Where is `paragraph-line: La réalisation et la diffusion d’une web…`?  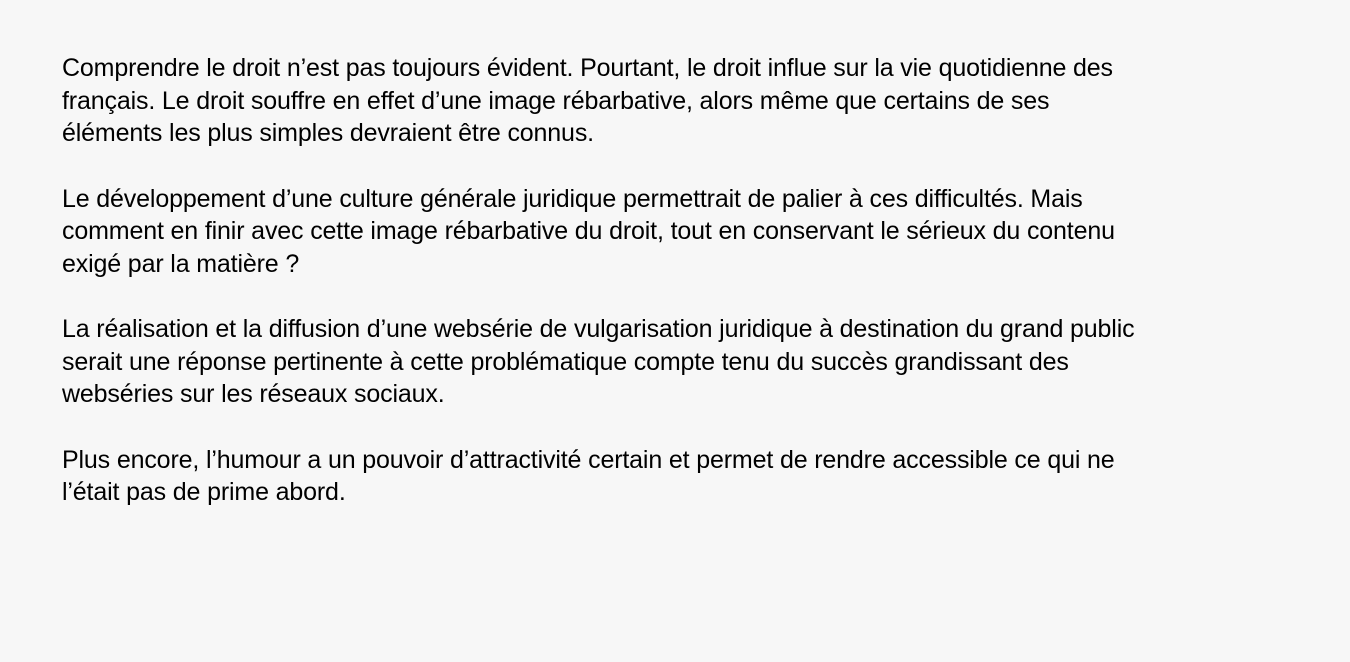 paragraph-line: La réalisation et la diffusion d’une web… is located at coordinates (598, 329).